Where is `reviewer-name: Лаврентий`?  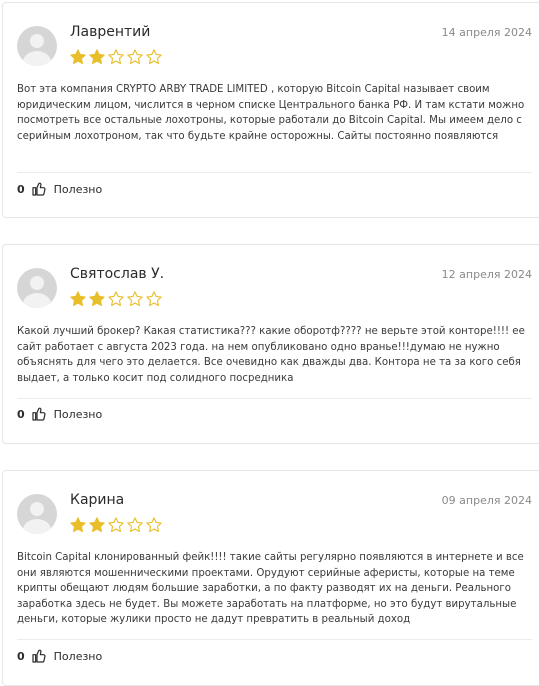
reviewer-name: Лаврентий is located at coordinates (110, 32).